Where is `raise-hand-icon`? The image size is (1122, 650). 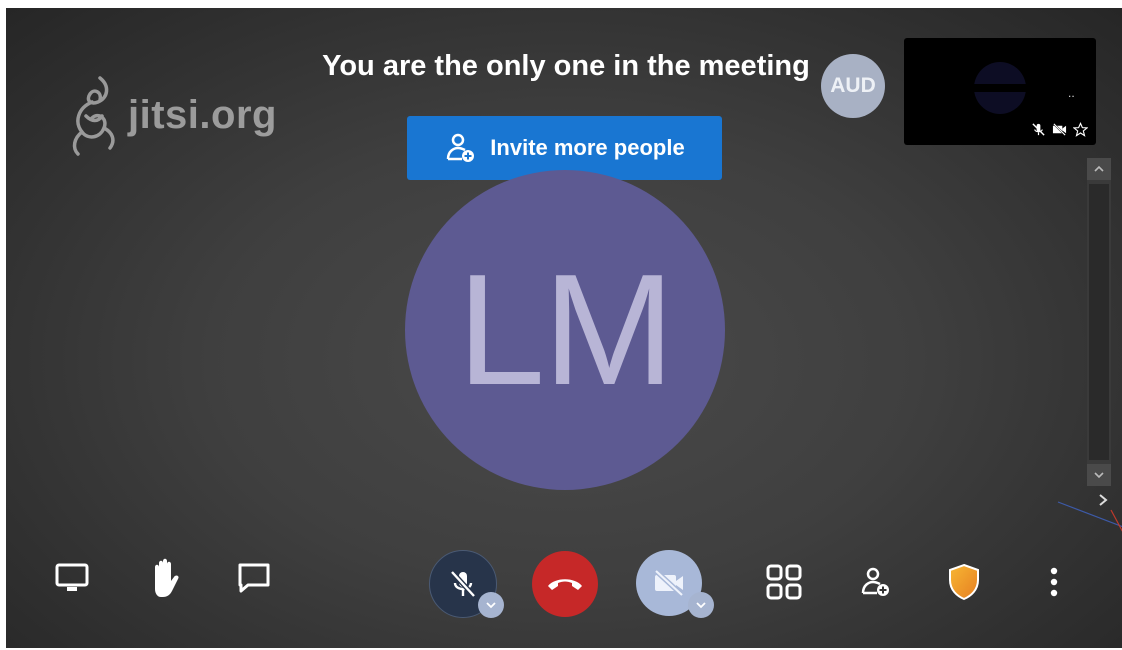 raise-hand-icon is located at coordinates (167, 577).